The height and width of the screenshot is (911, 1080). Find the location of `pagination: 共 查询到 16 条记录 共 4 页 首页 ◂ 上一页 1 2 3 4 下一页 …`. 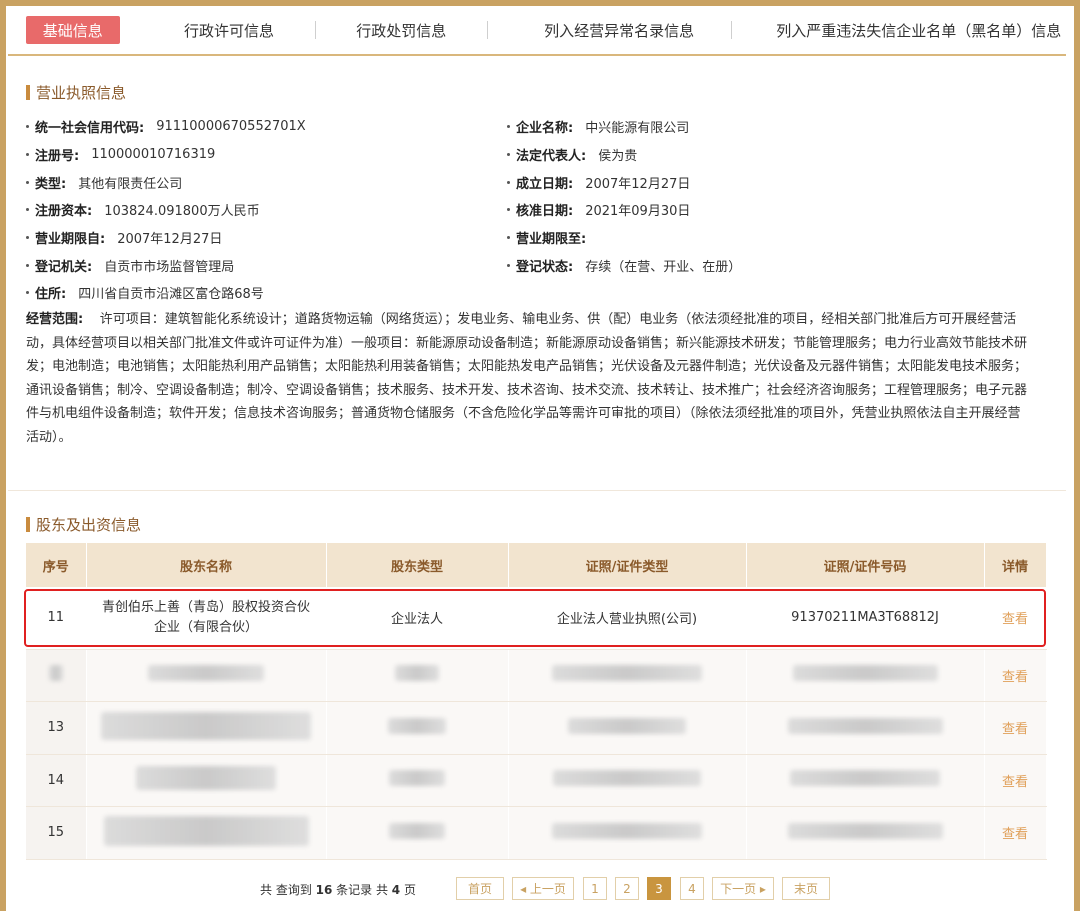

pagination: 共 查询到 16 条记录 共 4 页 首页 ◂ 上一页 1 2 3 4 下一页 … is located at coordinates (540, 889).